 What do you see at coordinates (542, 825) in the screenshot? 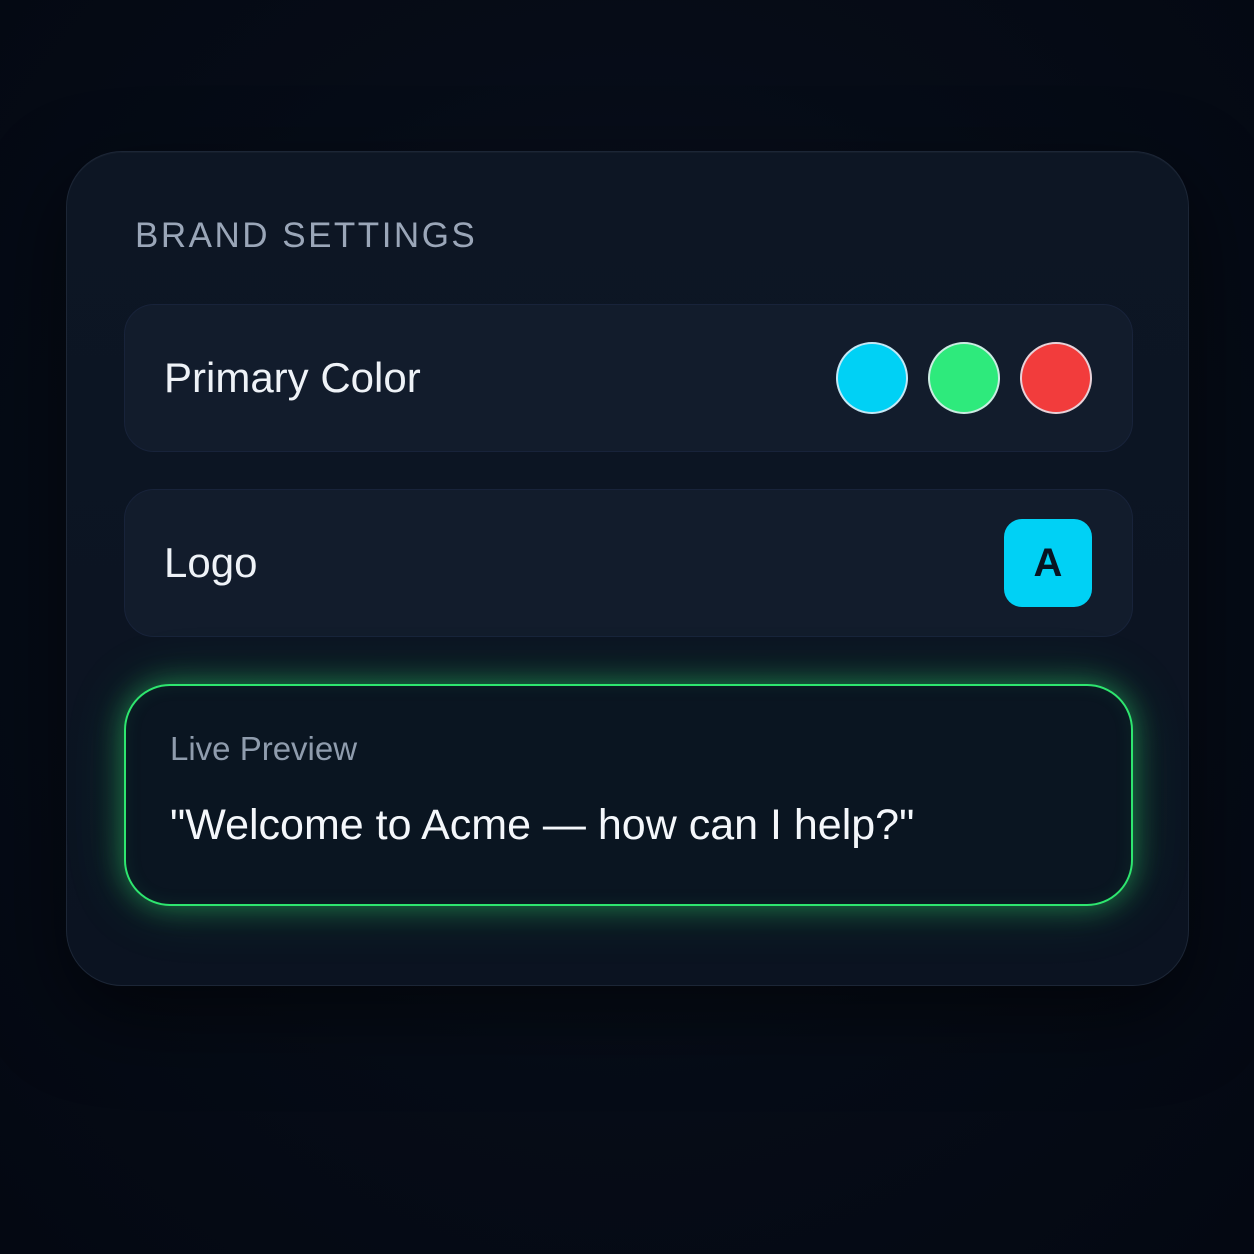
I see `live-preview-message: "Welcome to Acme — how can I help?"` at bounding box center [542, 825].